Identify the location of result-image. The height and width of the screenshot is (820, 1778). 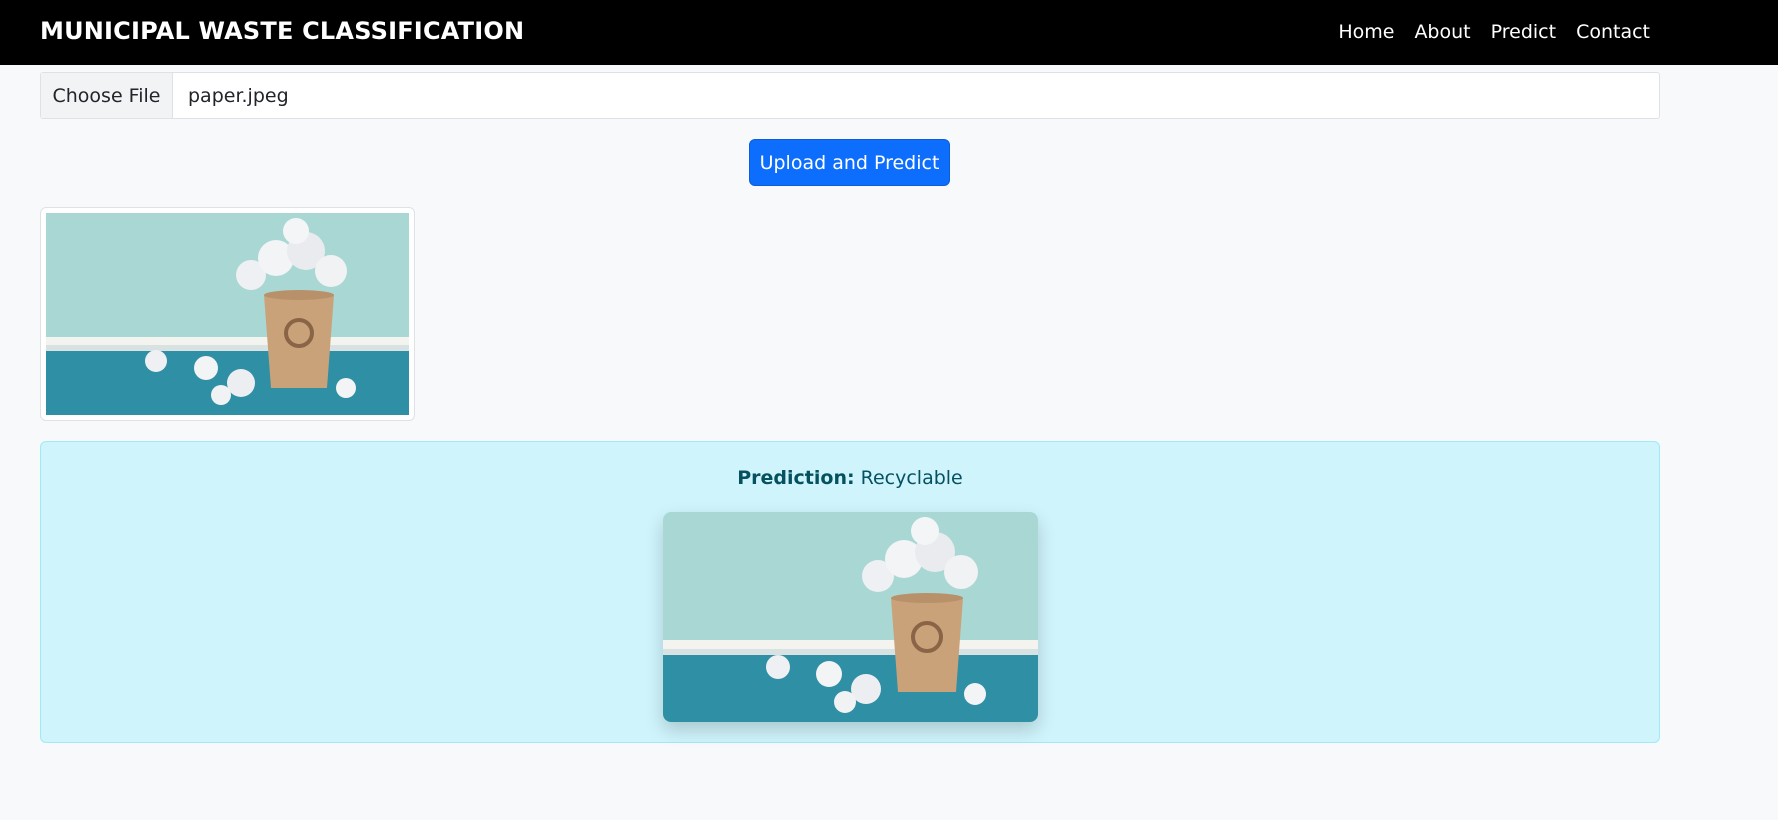
(850, 617).